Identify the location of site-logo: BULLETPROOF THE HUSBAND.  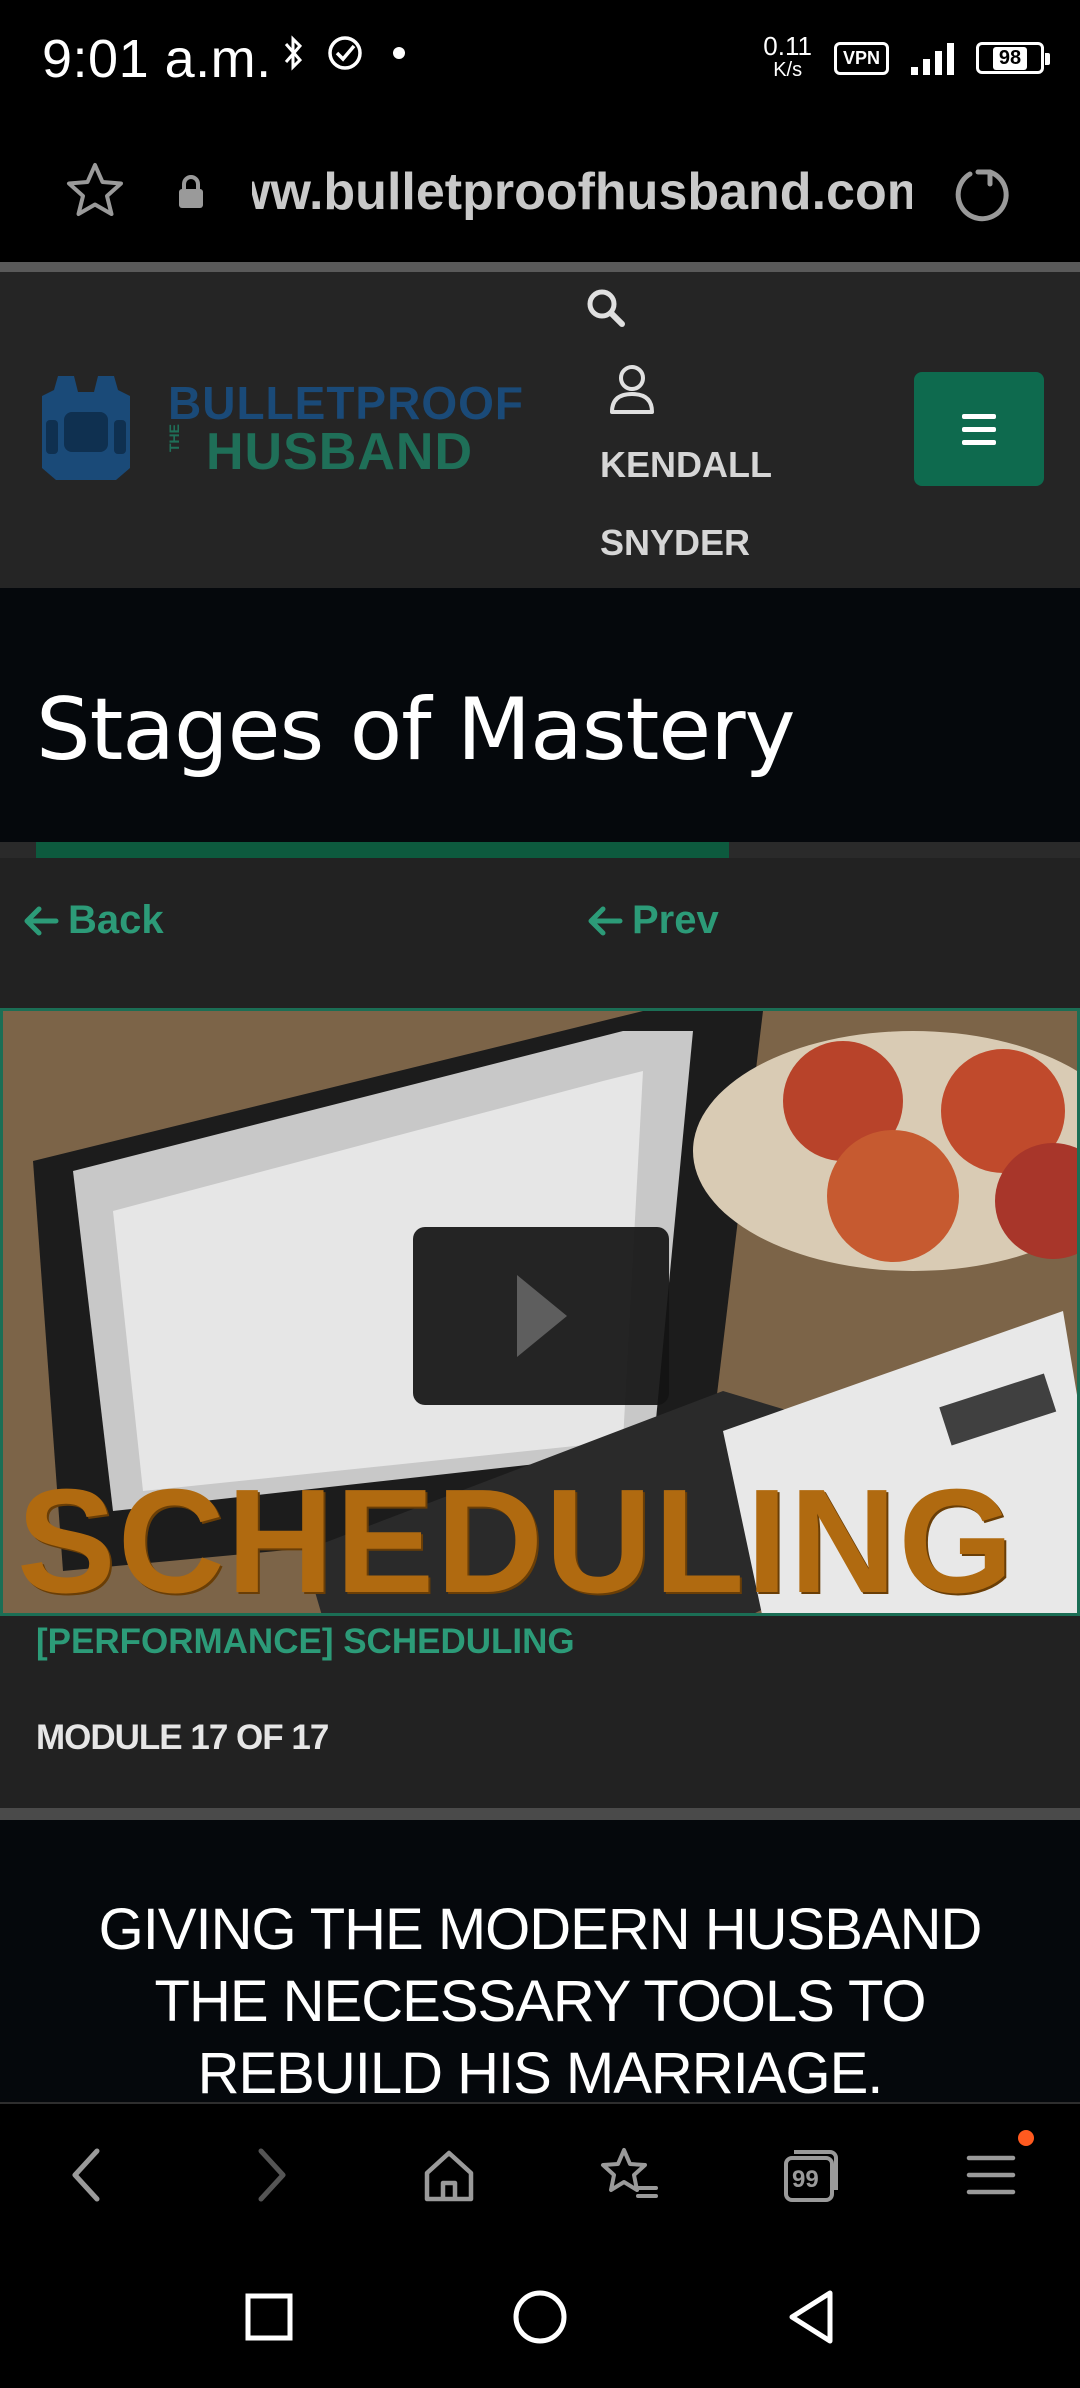
(279, 427).